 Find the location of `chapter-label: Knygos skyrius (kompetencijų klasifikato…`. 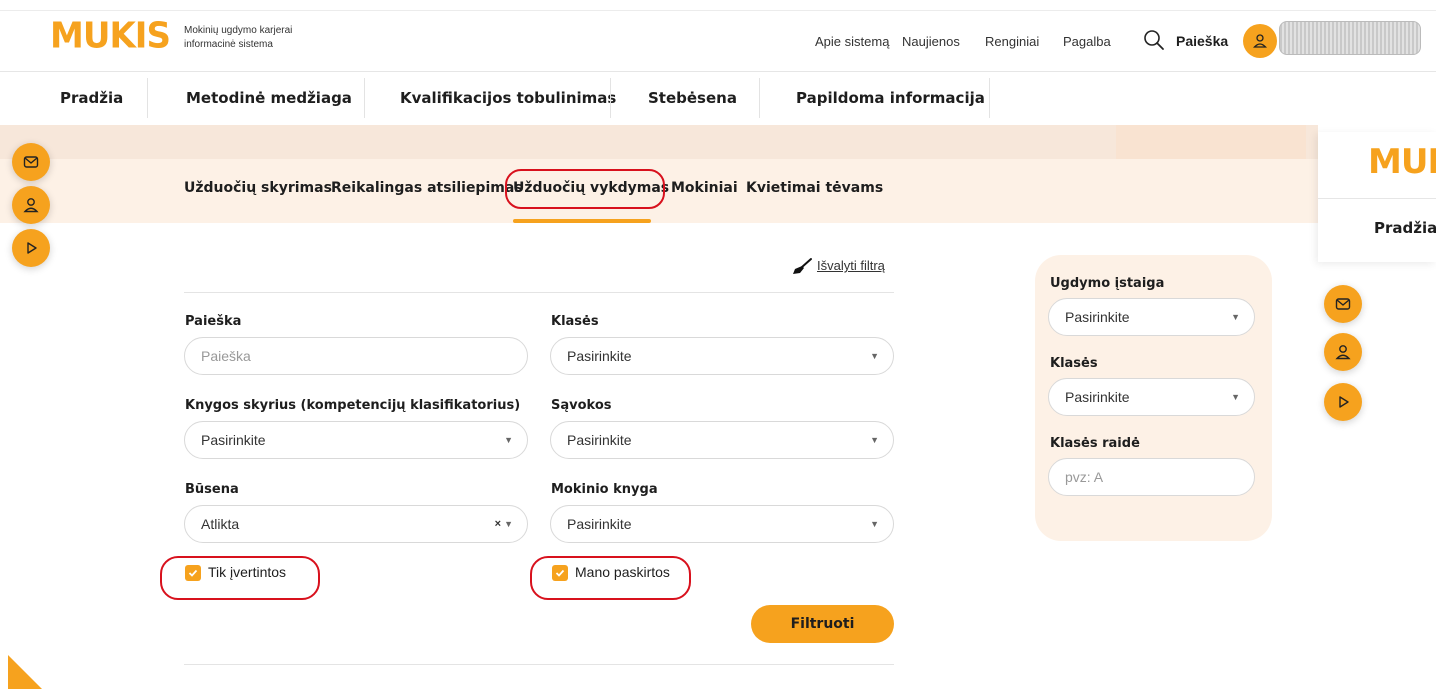

chapter-label: Knygos skyrius (kompetencijų klasifikato… is located at coordinates (353, 405).